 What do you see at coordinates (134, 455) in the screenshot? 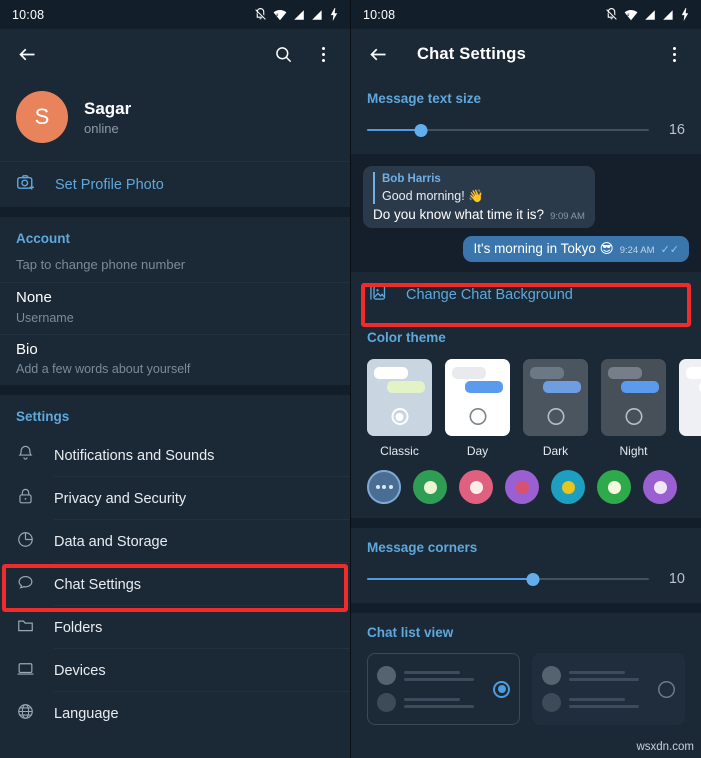
I see `sidebar-item-label: Notifications and Sounds` at bounding box center [134, 455].